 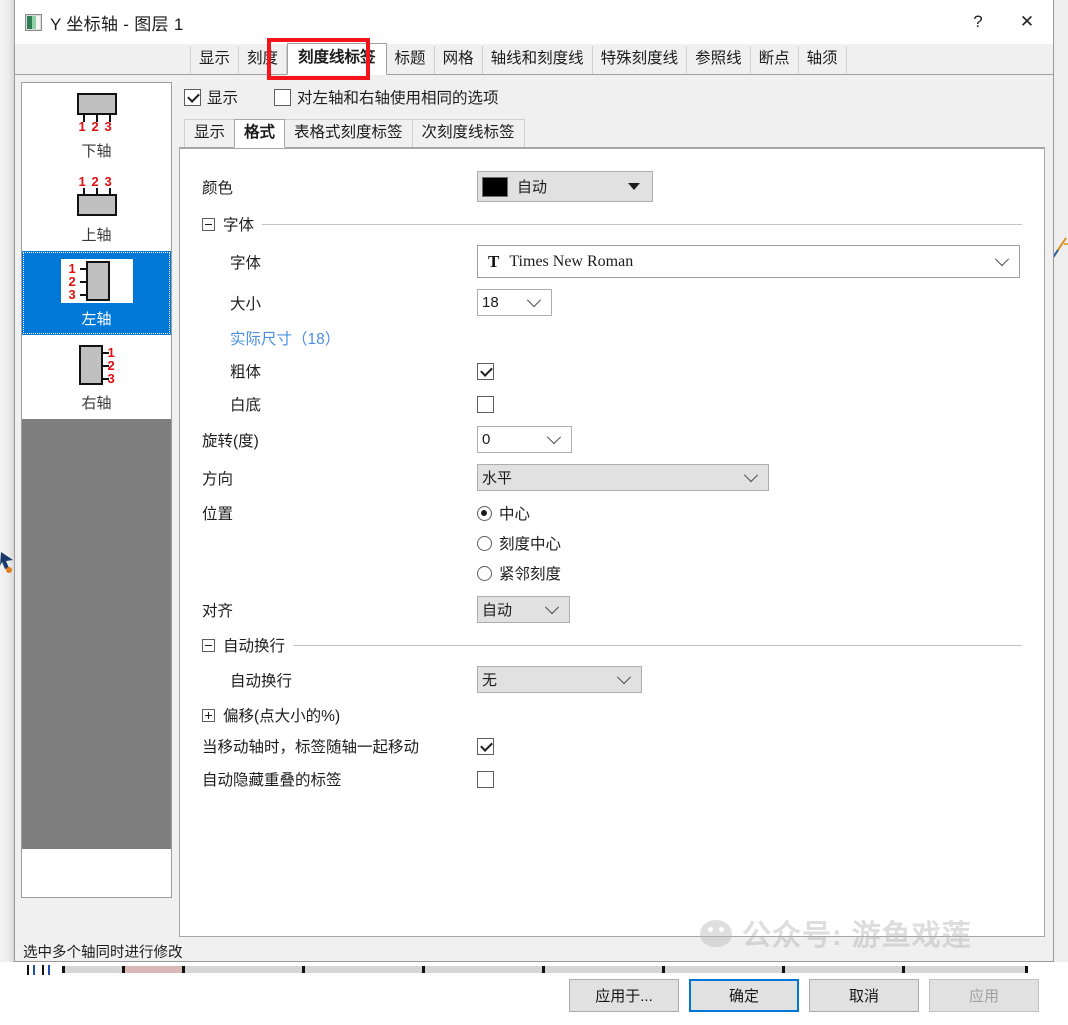 What do you see at coordinates (459, 60) in the screenshot?
I see `tab-grid: 网格` at bounding box center [459, 60].